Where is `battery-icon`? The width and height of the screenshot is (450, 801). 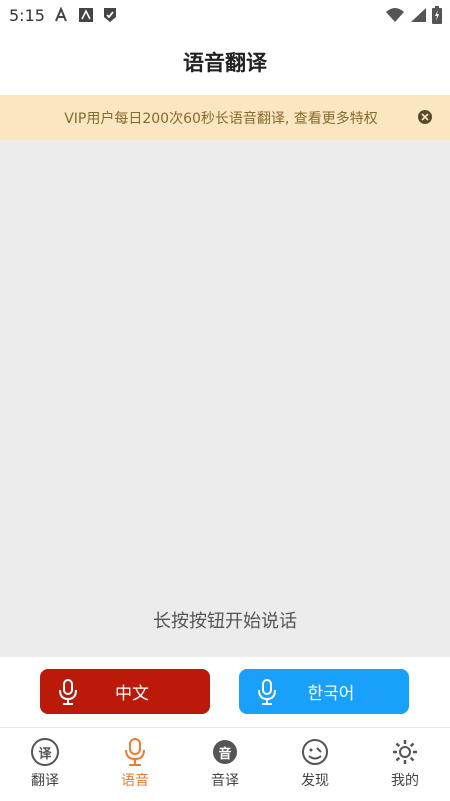 battery-icon is located at coordinates (437, 17).